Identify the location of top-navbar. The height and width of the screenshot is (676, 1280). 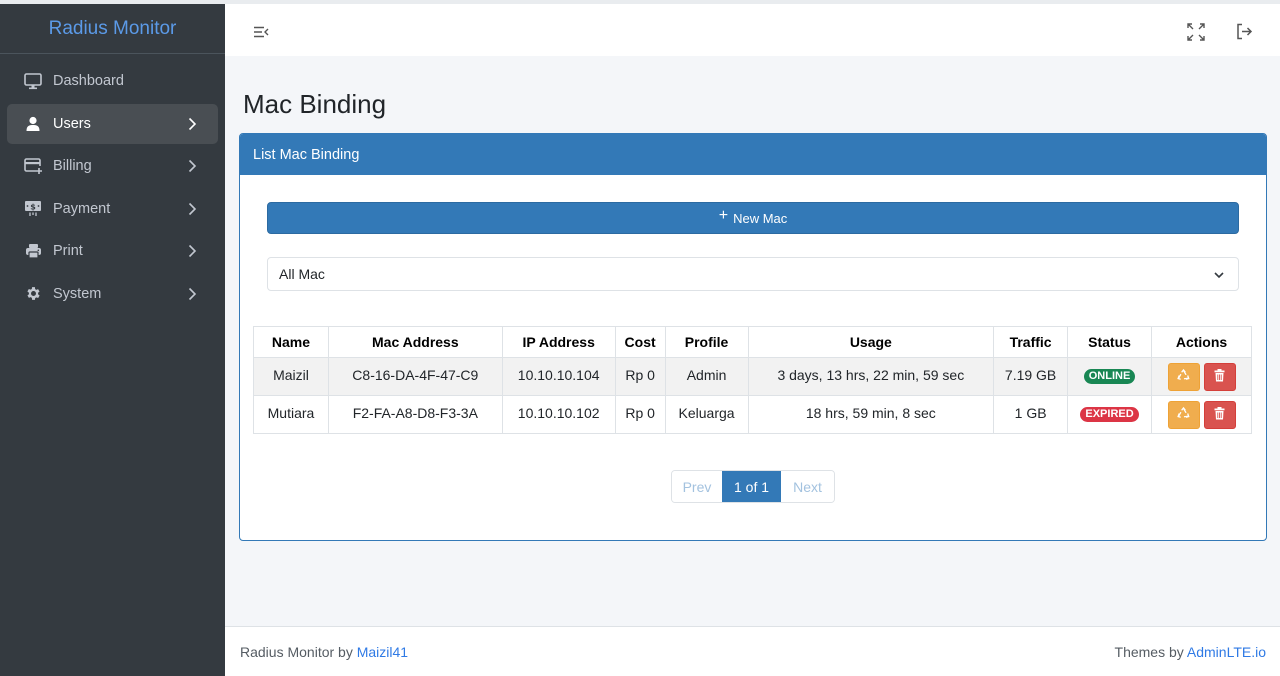
(752, 30).